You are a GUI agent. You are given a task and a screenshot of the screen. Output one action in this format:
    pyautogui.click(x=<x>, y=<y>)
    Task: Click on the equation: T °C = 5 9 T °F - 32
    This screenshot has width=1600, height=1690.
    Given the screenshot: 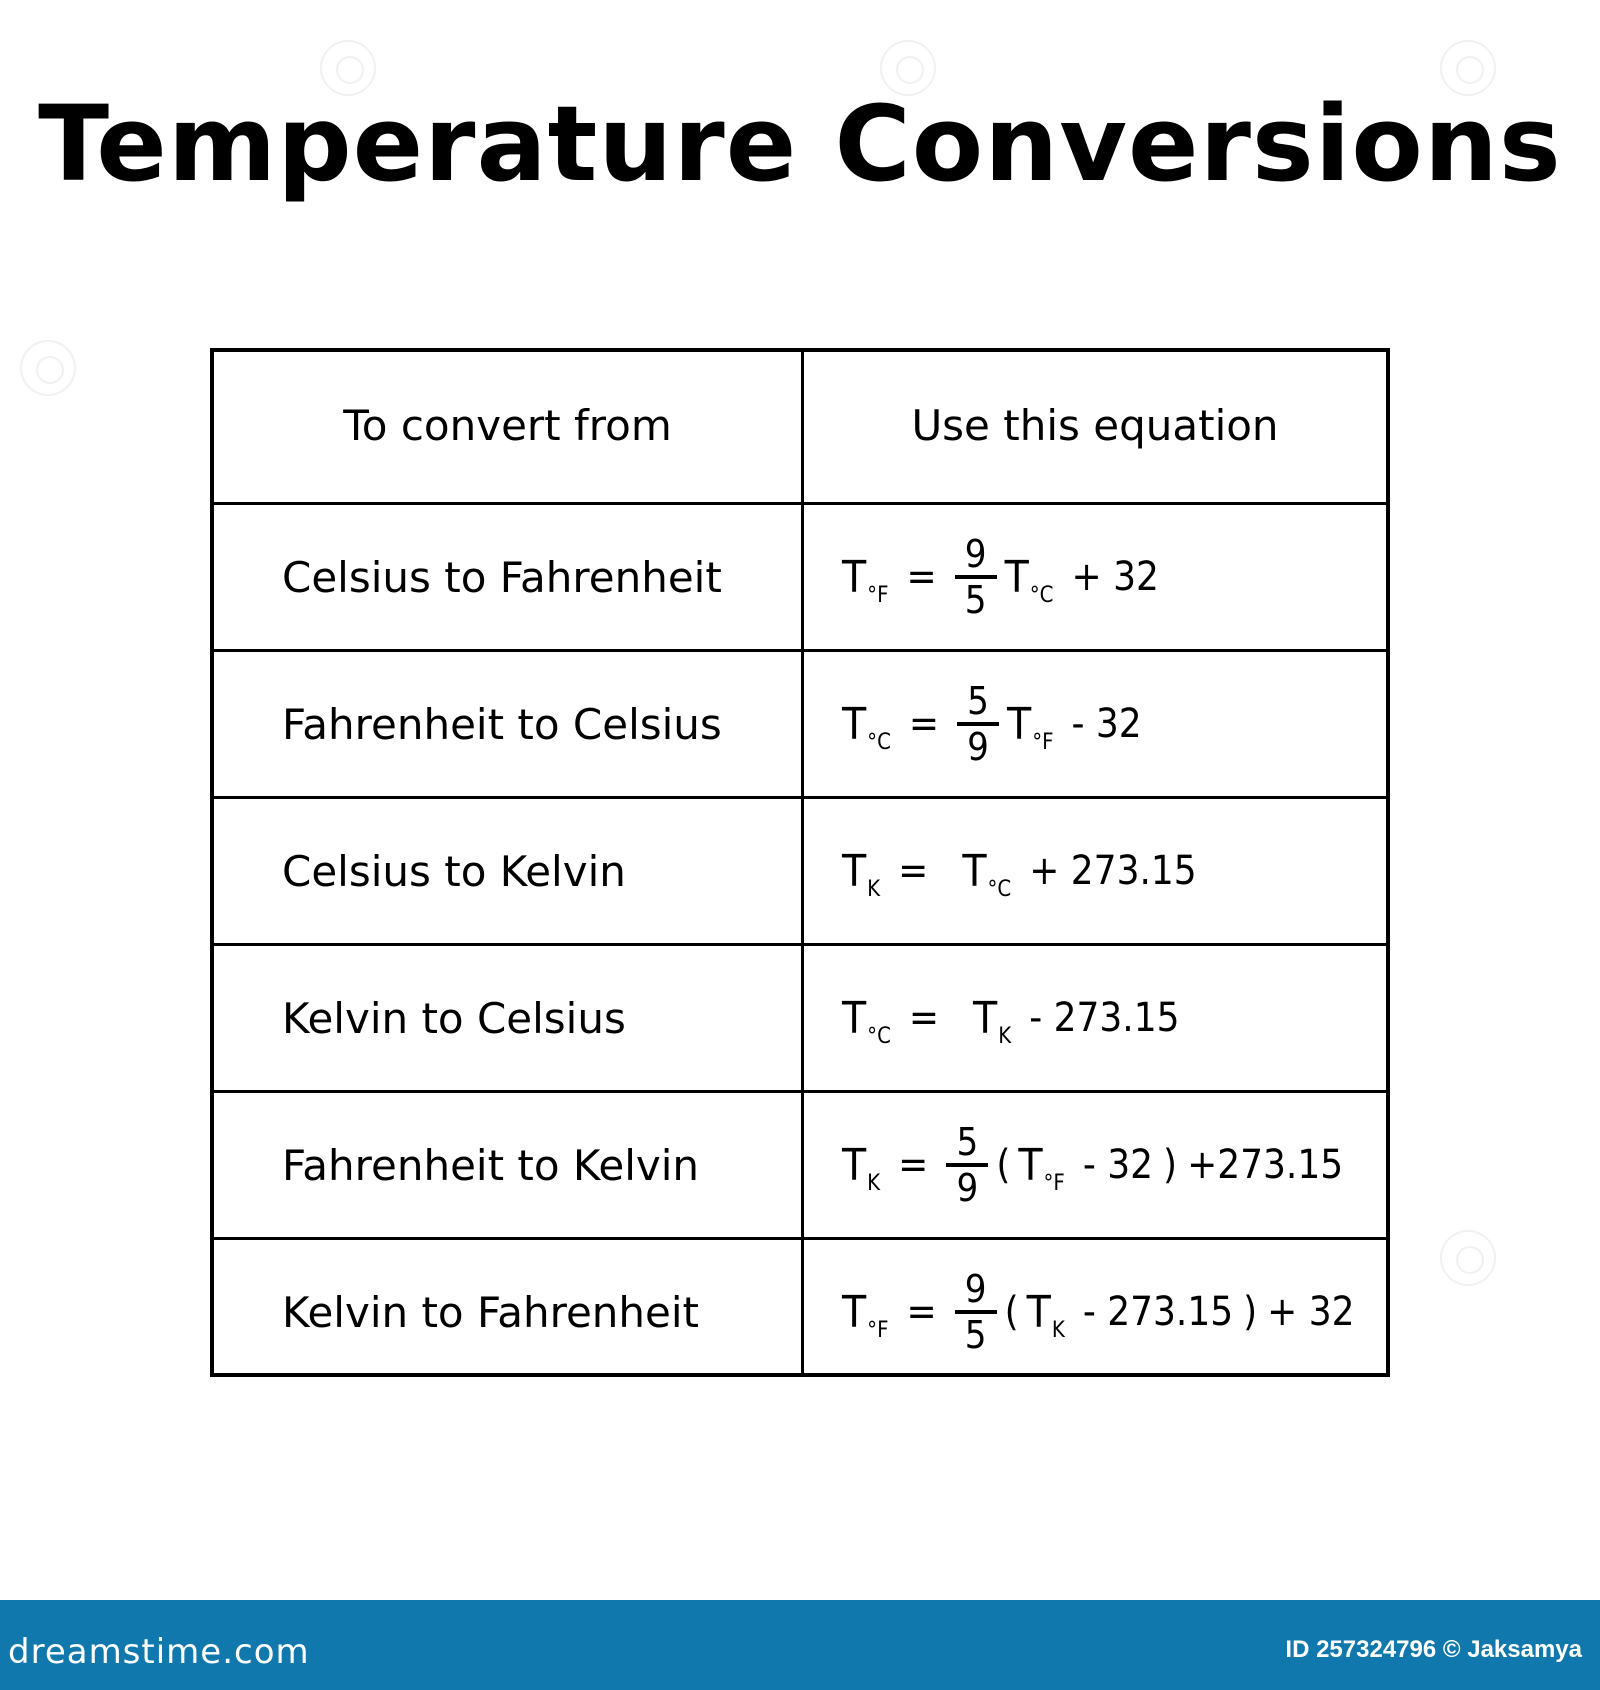 What is the action you would take?
    pyautogui.click(x=978, y=724)
    